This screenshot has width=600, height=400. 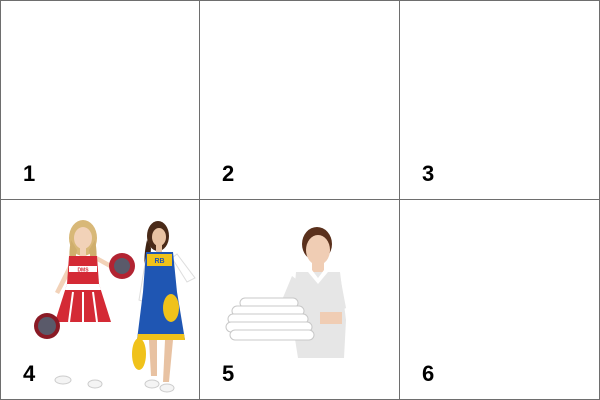 I want to click on cell-number: 4, so click(x=29, y=373).